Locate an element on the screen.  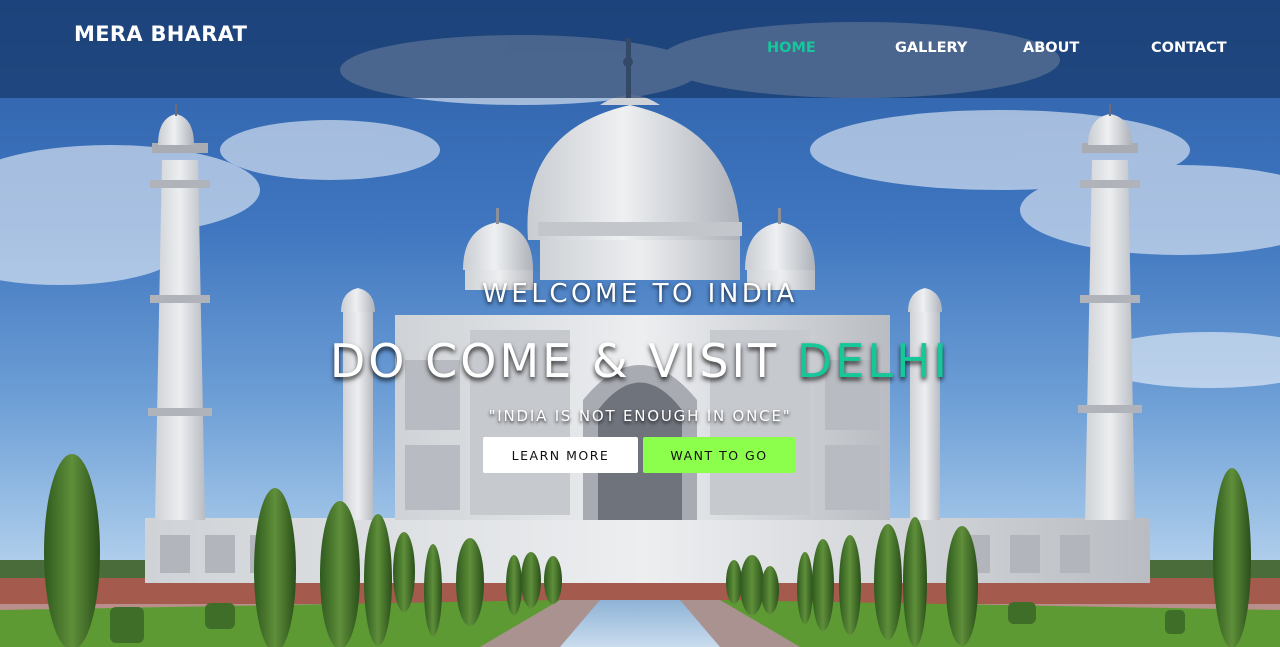
hero-quote: "INDIA IS NOT ENOUGH IN ONCE" is located at coordinates (640, 416).